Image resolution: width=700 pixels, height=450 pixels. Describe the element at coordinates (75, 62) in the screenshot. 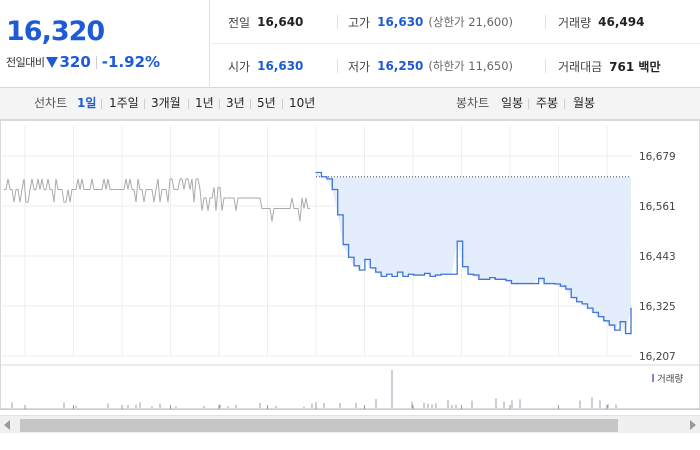

I see `change-value: 320` at that location.